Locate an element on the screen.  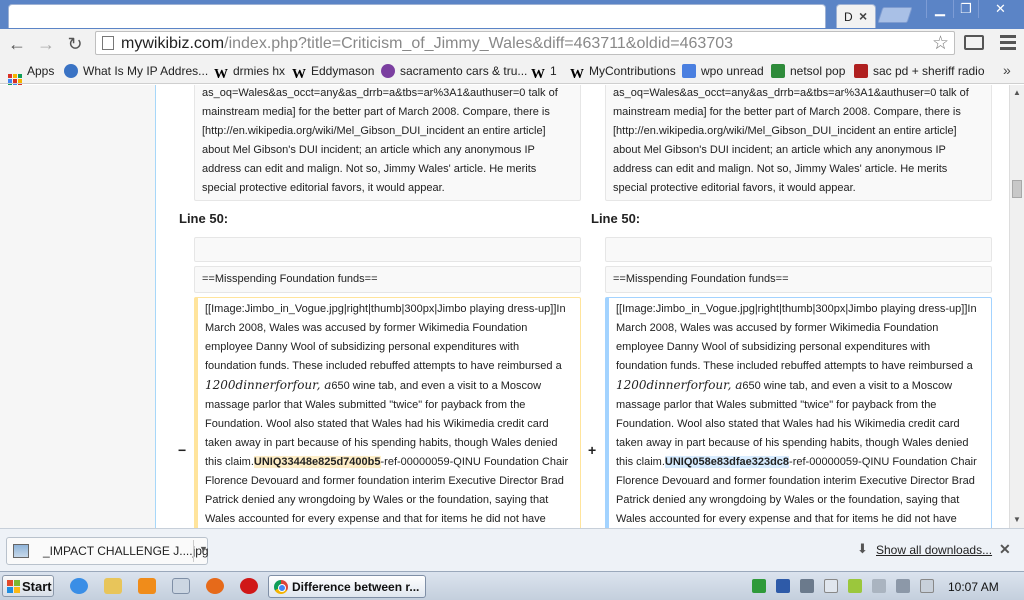
ie-icon is located at coordinates (79, 586).